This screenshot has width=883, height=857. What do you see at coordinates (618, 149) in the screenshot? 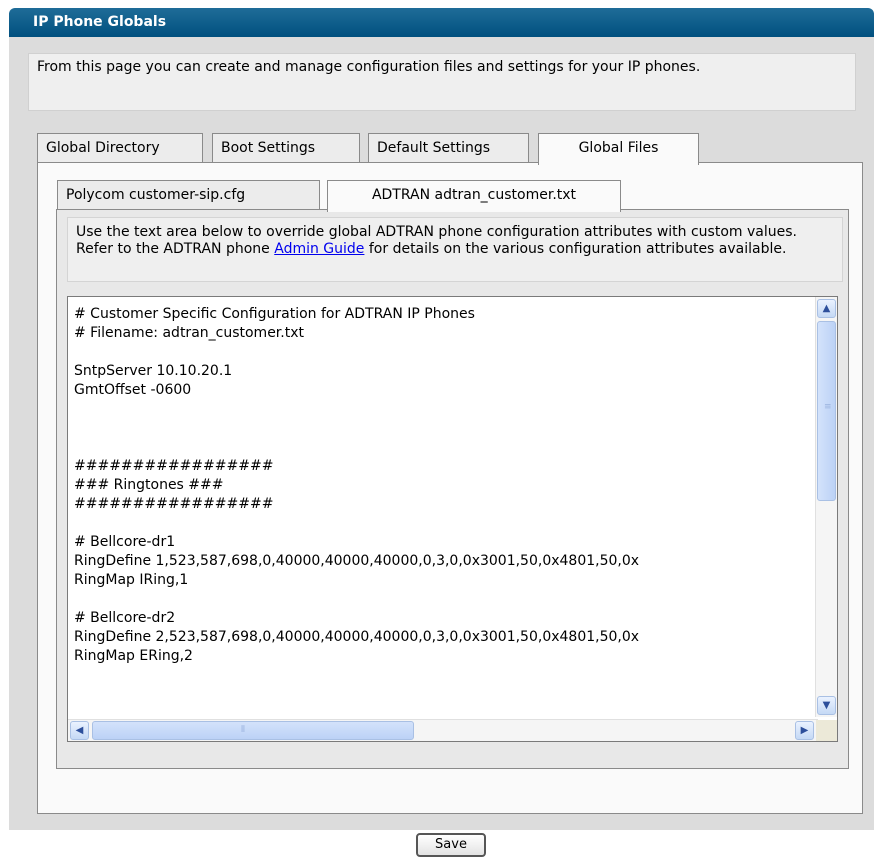
I see `tab-global-files: Global Files` at bounding box center [618, 149].